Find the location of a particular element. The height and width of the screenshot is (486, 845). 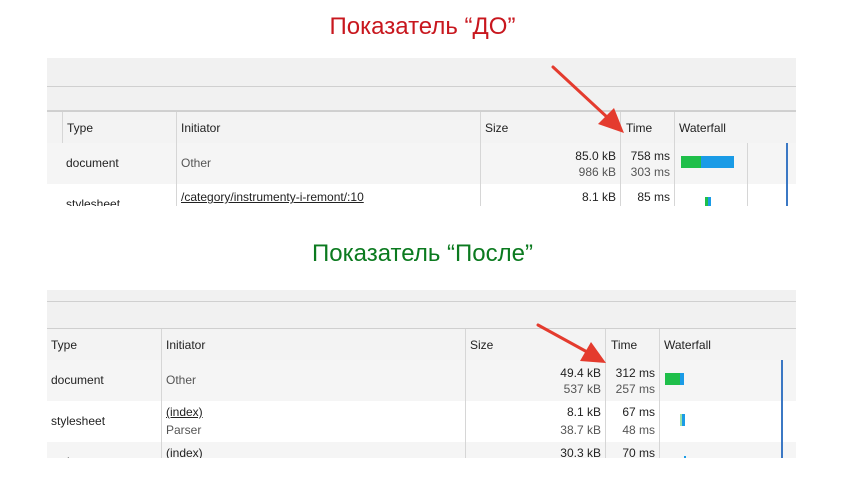

arrow-to-time-after is located at coordinates (571, 343).